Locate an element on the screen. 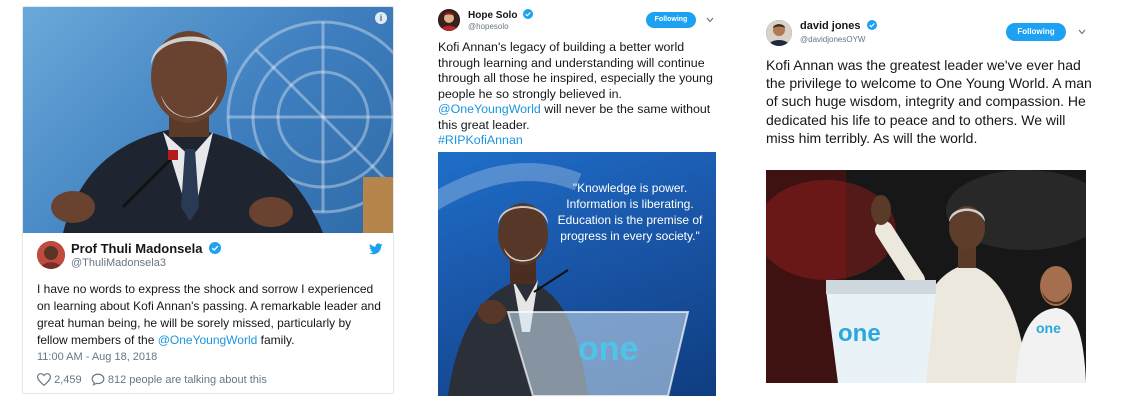 The image size is (1124, 400). author-name: david jones is located at coordinates (838, 26).